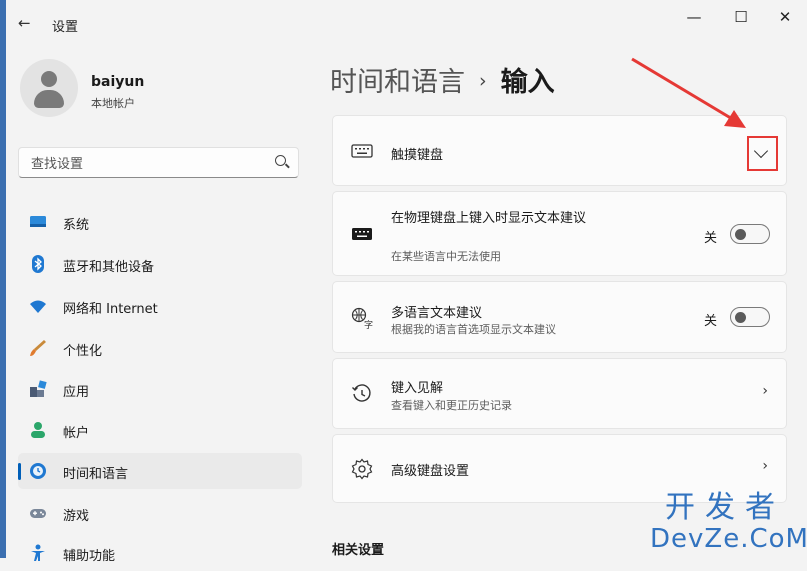 The height and width of the screenshot is (571, 807). Describe the element at coordinates (118, 82) in the screenshot. I see `user-name: baiyun` at that location.